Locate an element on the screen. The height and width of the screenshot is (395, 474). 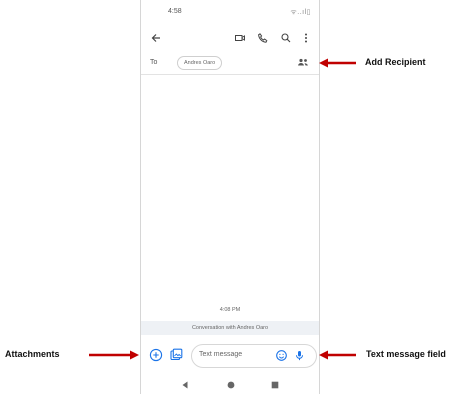
compose-bar: Text message is located at coordinates (230, 355).